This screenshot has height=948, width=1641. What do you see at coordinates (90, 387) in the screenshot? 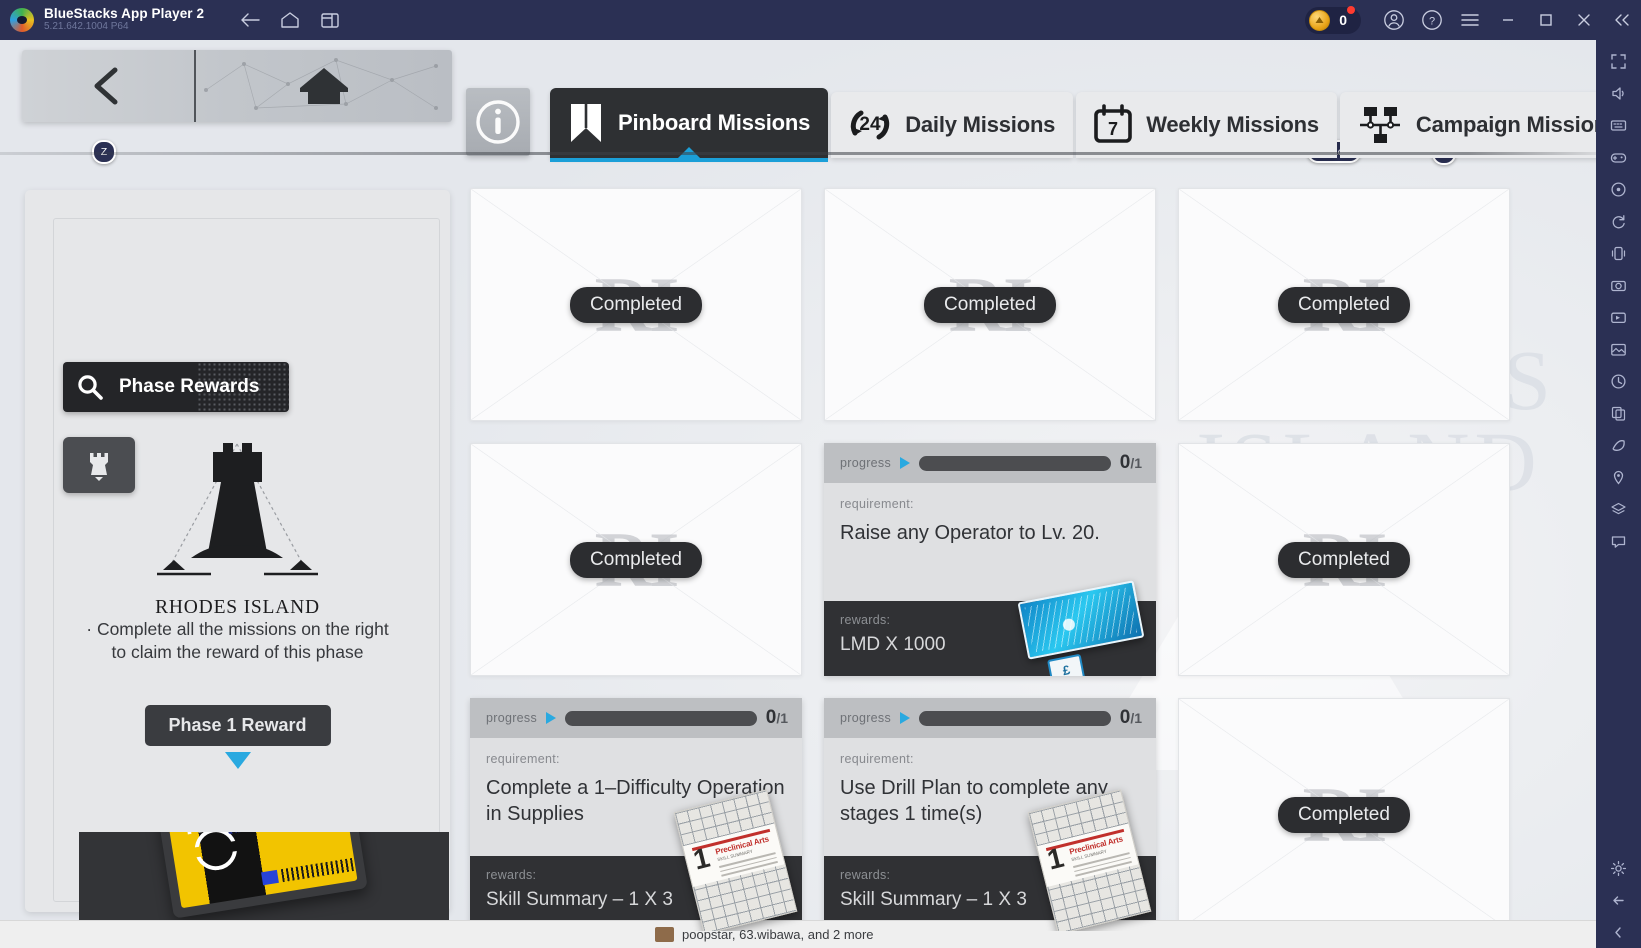
I see `search-icon` at bounding box center [90, 387].